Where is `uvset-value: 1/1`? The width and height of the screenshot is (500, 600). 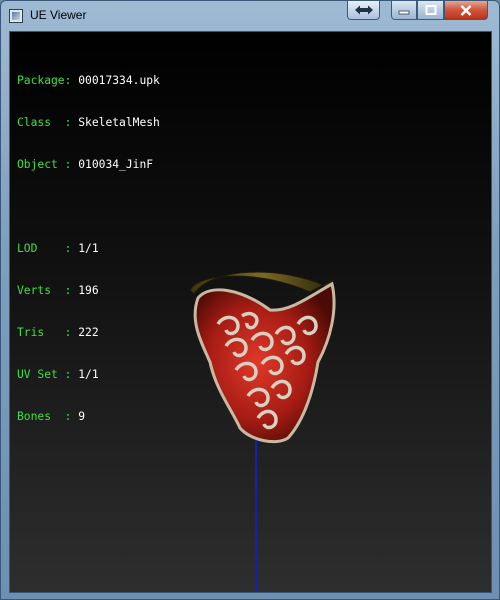 uvset-value: 1/1 is located at coordinates (88, 374).